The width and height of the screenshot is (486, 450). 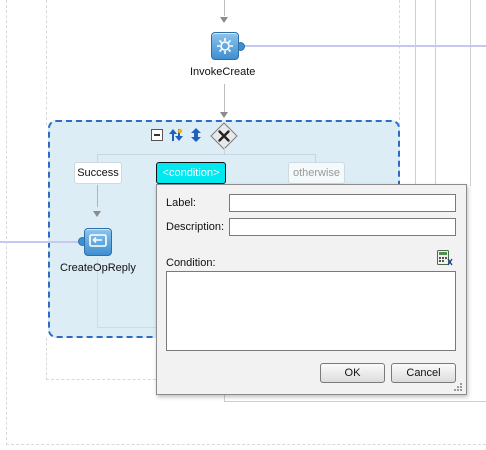 What do you see at coordinates (342, 227) in the screenshot?
I see `description-input` at bounding box center [342, 227].